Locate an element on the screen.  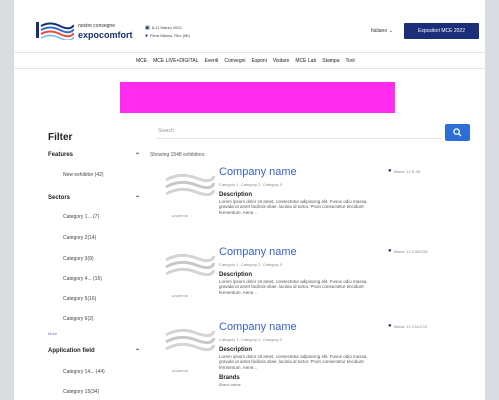
nav-item-live-digital: MCE LIVE+DIGITAL is located at coordinates (175, 61).